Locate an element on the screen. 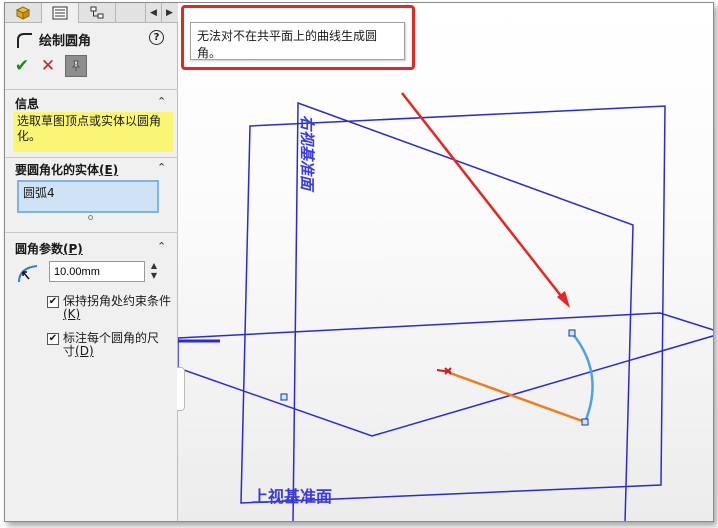 This screenshot has height=528, width=718. line-endpoint-marker is located at coordinates (444, 371).